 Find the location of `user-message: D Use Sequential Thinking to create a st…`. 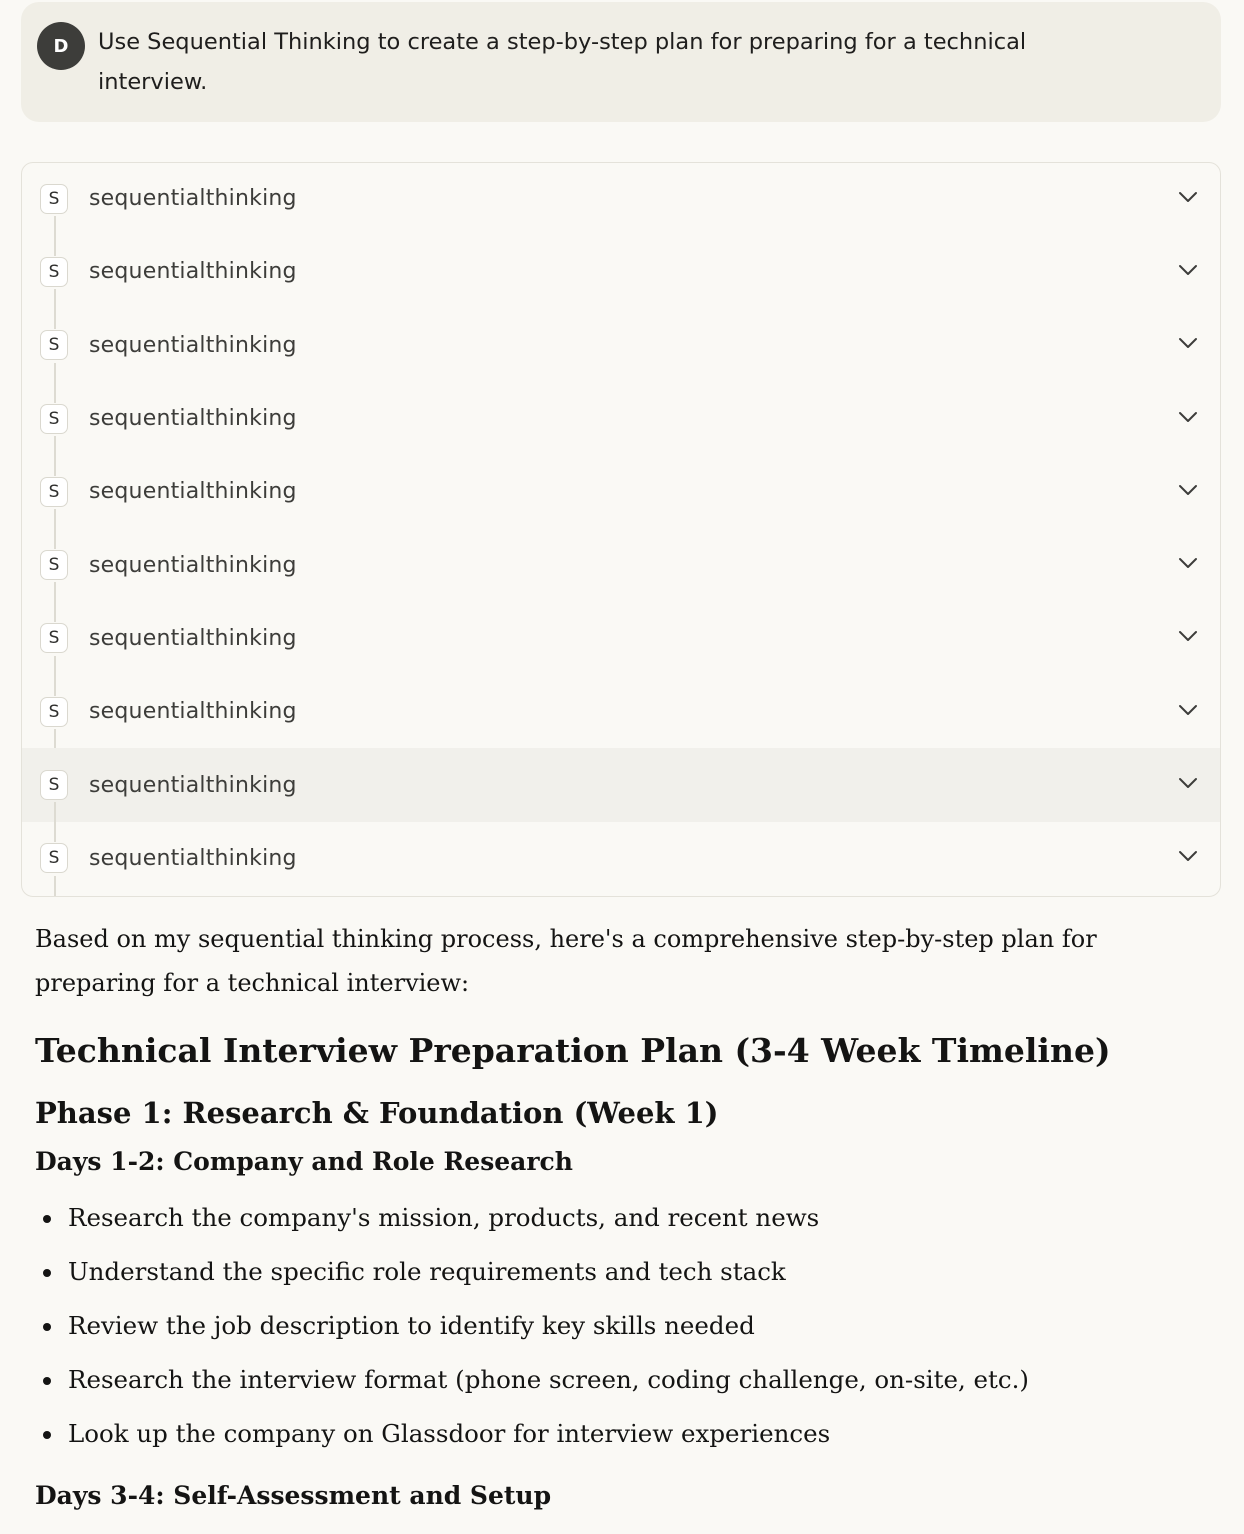

user-message: D Use Sequential Thinking to create a st… is located at coordinates (621, 62).